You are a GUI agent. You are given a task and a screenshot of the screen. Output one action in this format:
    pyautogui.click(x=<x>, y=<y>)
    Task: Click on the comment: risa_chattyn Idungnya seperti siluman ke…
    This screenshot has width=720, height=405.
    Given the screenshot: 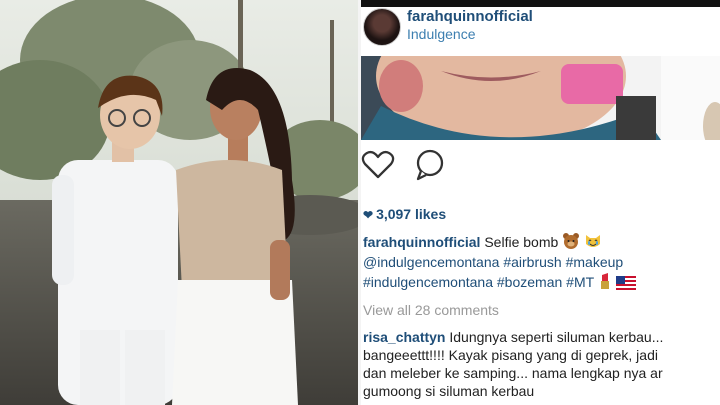 What is the action you would take?
    pyautogui.click(x=541, y=364)
    